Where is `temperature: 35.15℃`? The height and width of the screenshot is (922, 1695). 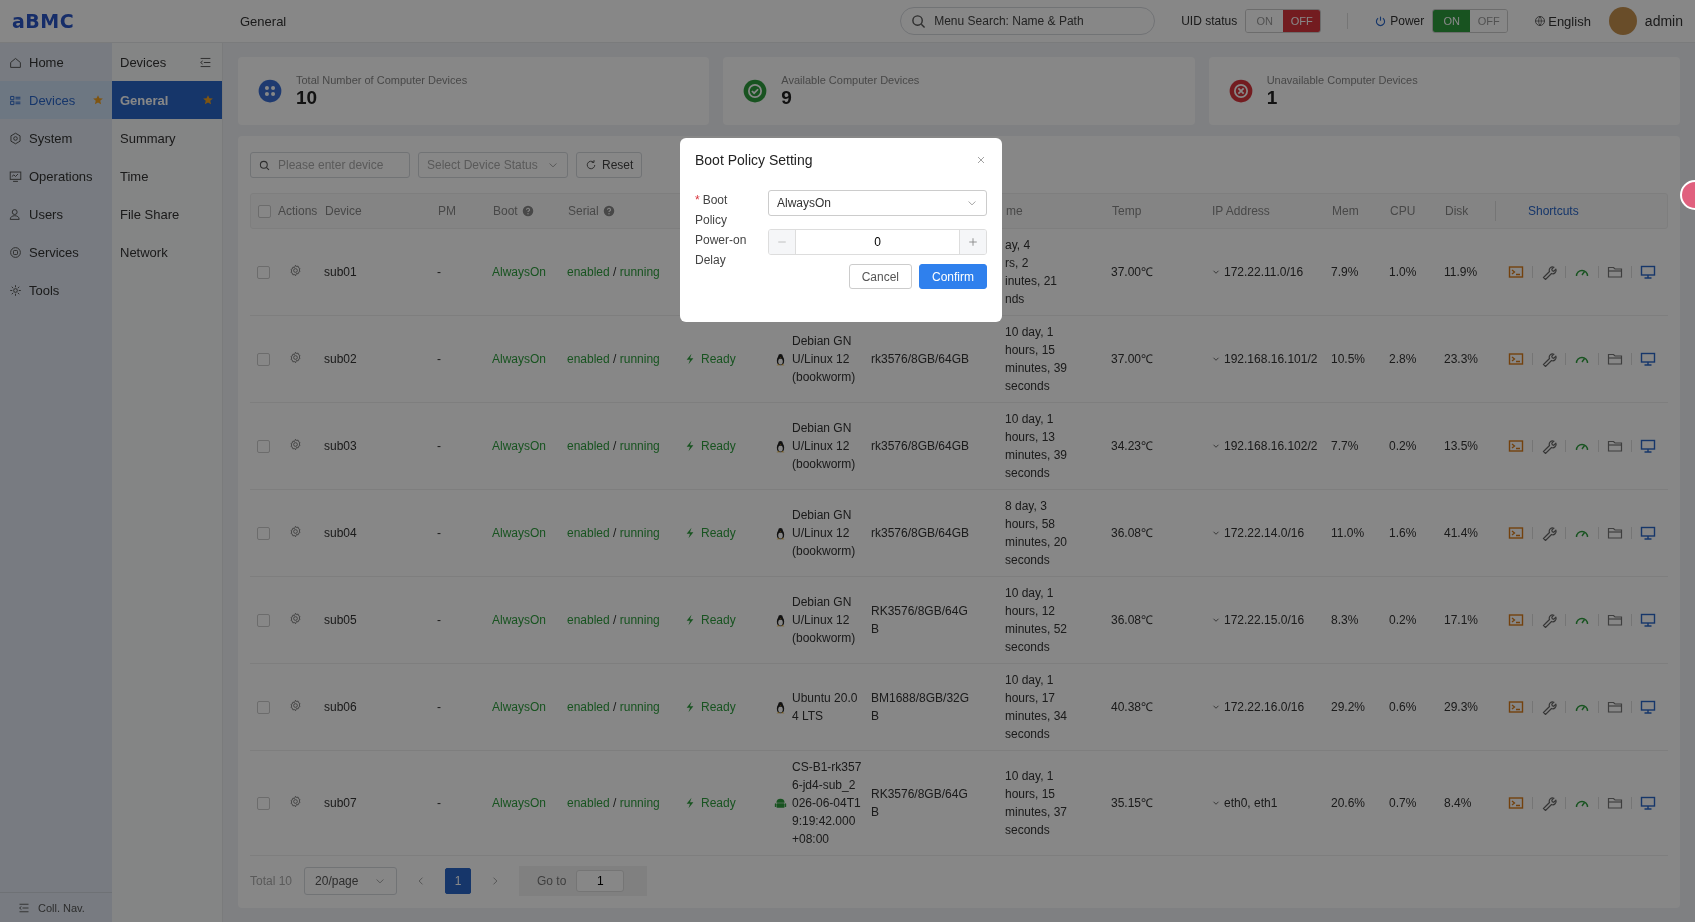 temperature: 35.15℃ is located at coordinates (1133, 803).